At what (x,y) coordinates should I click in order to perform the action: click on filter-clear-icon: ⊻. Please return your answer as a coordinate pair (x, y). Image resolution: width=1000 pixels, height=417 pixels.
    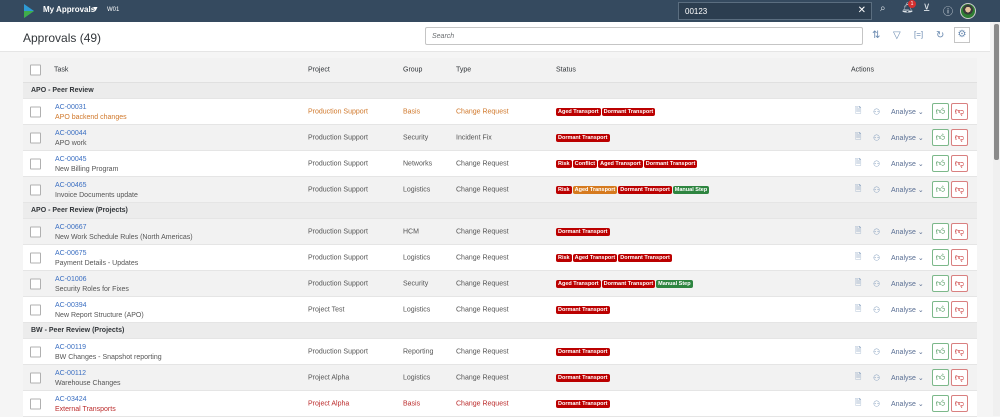
    Looking at the image, I should click on (926, 8).